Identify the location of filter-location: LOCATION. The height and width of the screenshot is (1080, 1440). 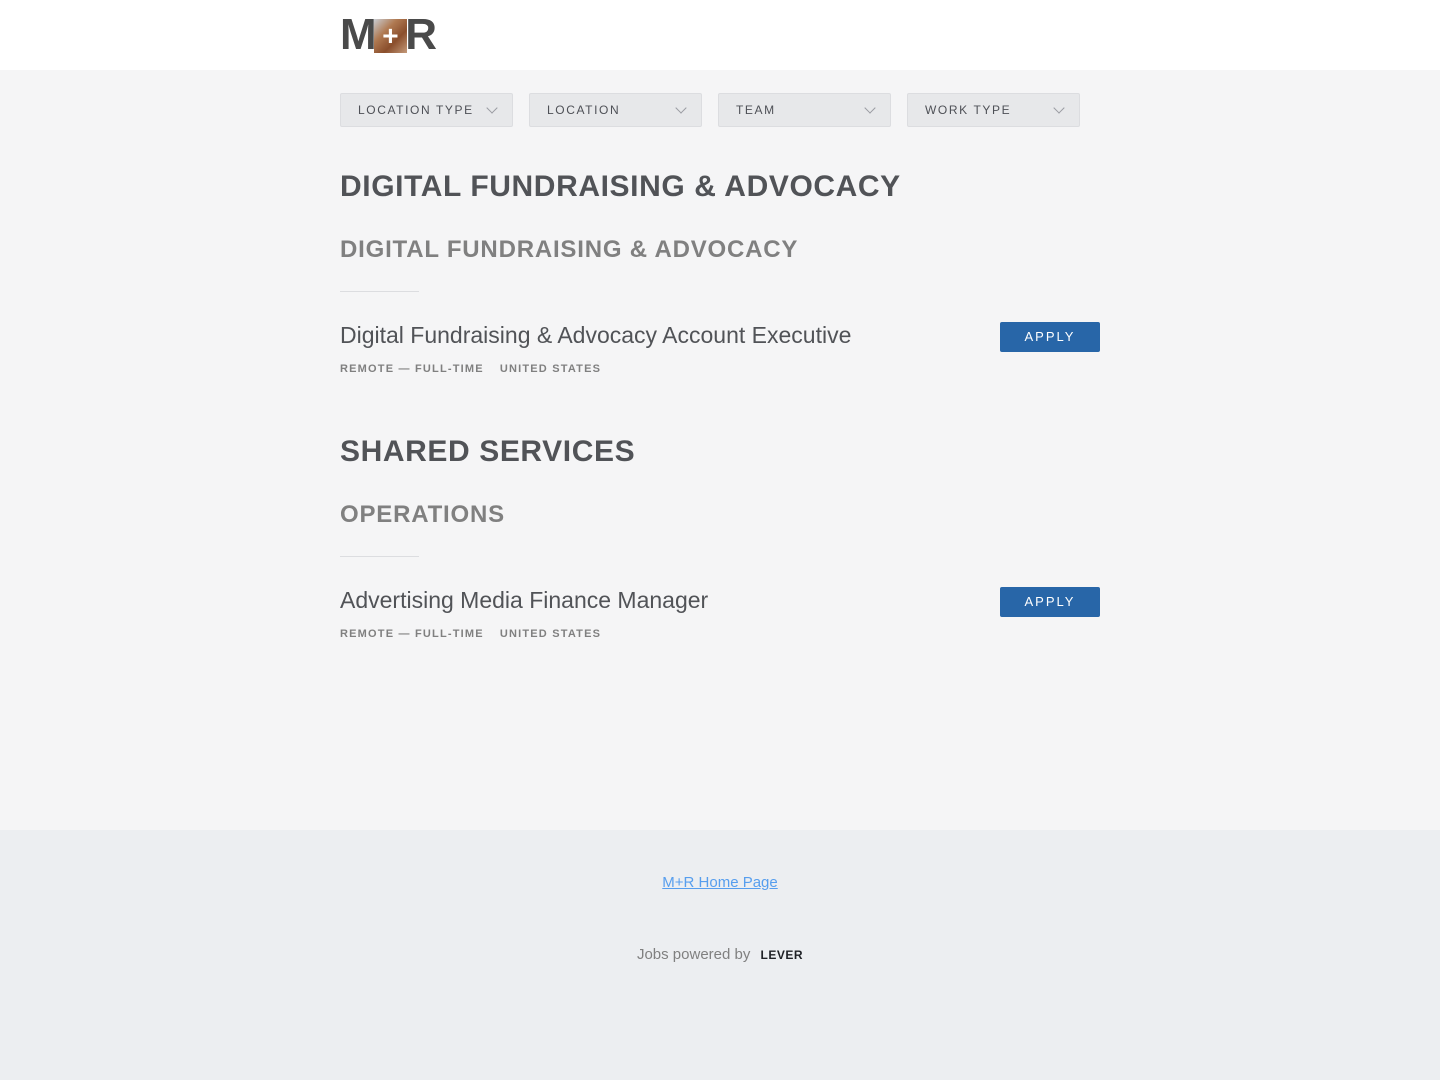
(615, 110).